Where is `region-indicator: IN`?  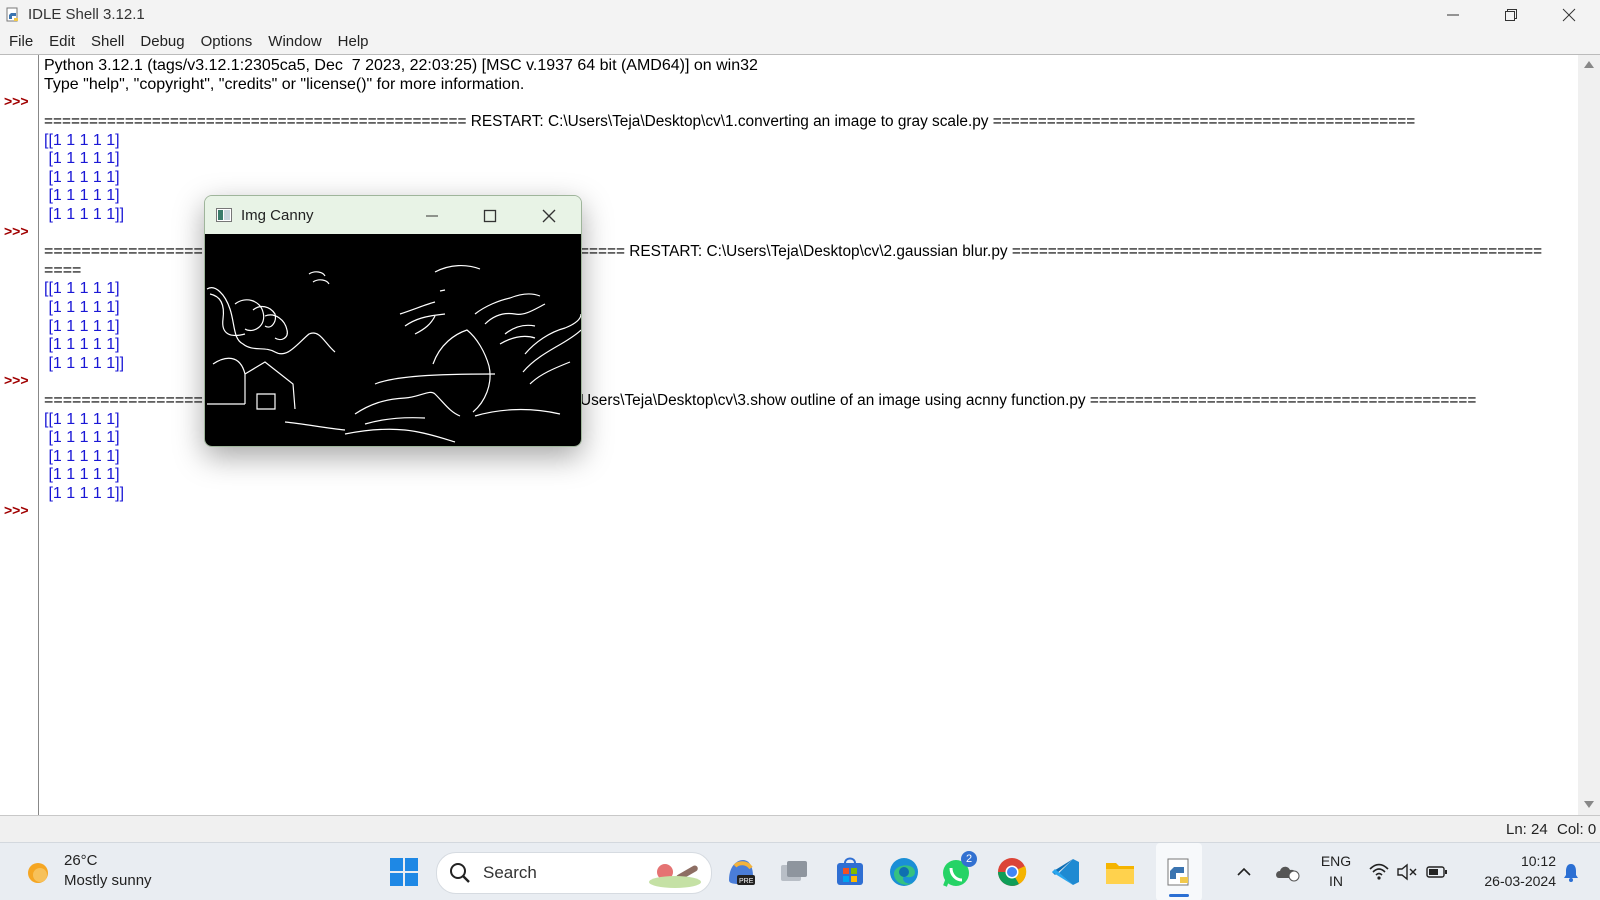 region-indicator: IN is located at coordinates (1336, 881).